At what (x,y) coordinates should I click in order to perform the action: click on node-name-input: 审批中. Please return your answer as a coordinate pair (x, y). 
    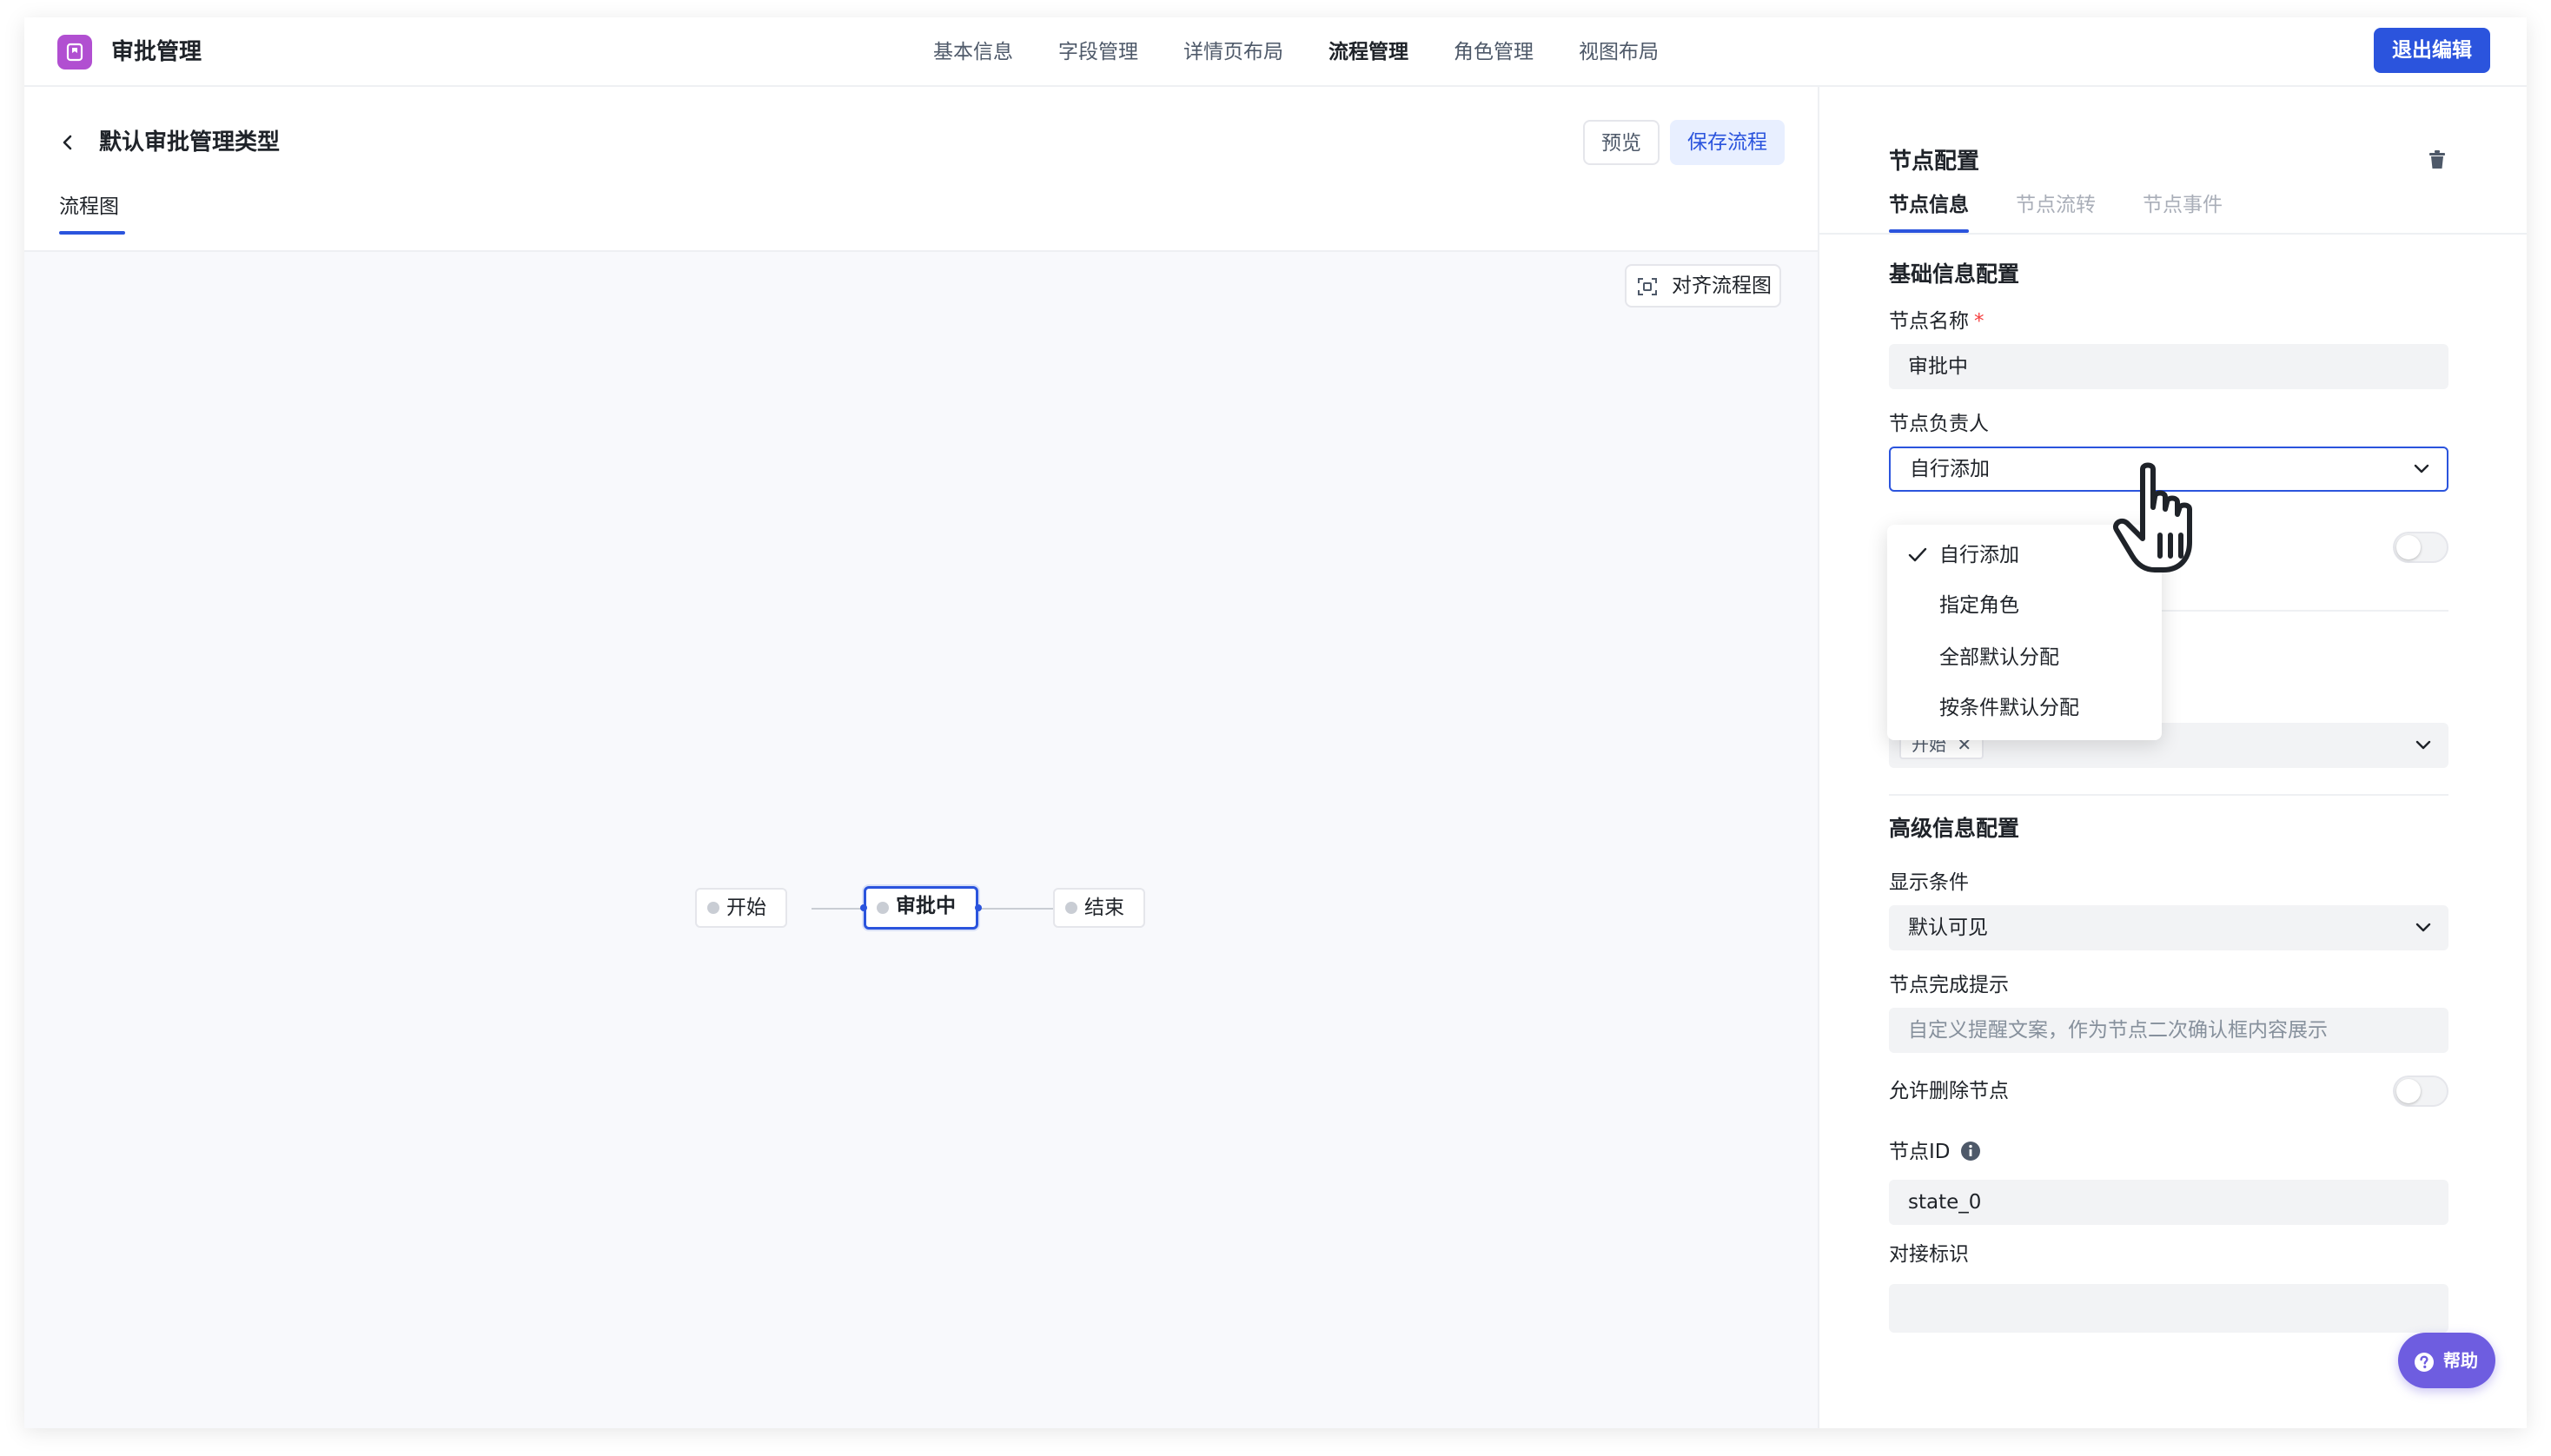
    Looking at the image, I should click on (2168, 366).